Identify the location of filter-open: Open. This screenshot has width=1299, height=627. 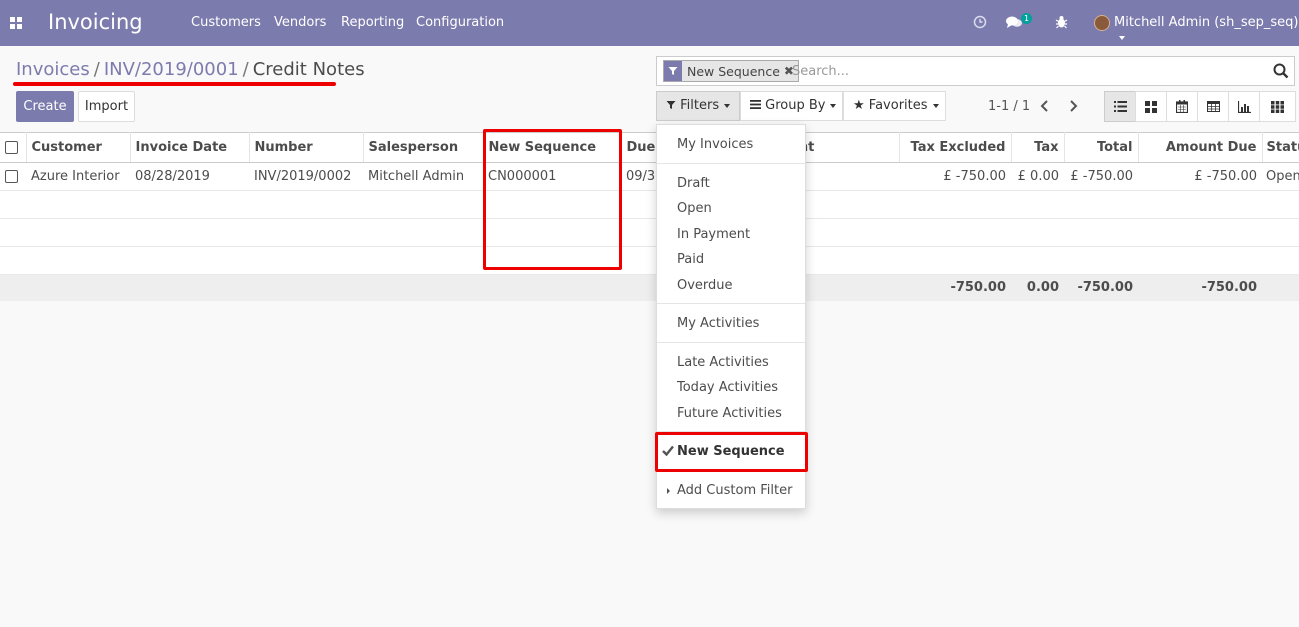
(694, 208).